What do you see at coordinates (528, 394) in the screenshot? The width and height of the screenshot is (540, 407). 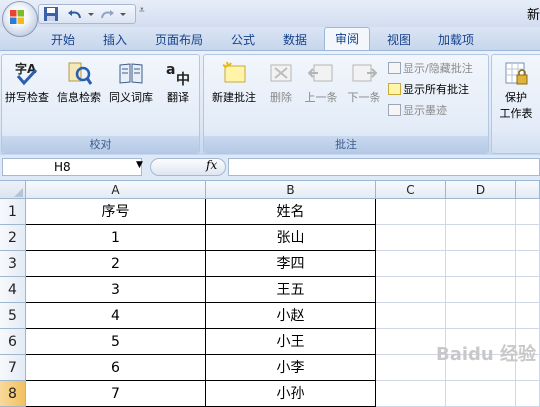 I see `cell-e8` at bounding box center [528, 394].